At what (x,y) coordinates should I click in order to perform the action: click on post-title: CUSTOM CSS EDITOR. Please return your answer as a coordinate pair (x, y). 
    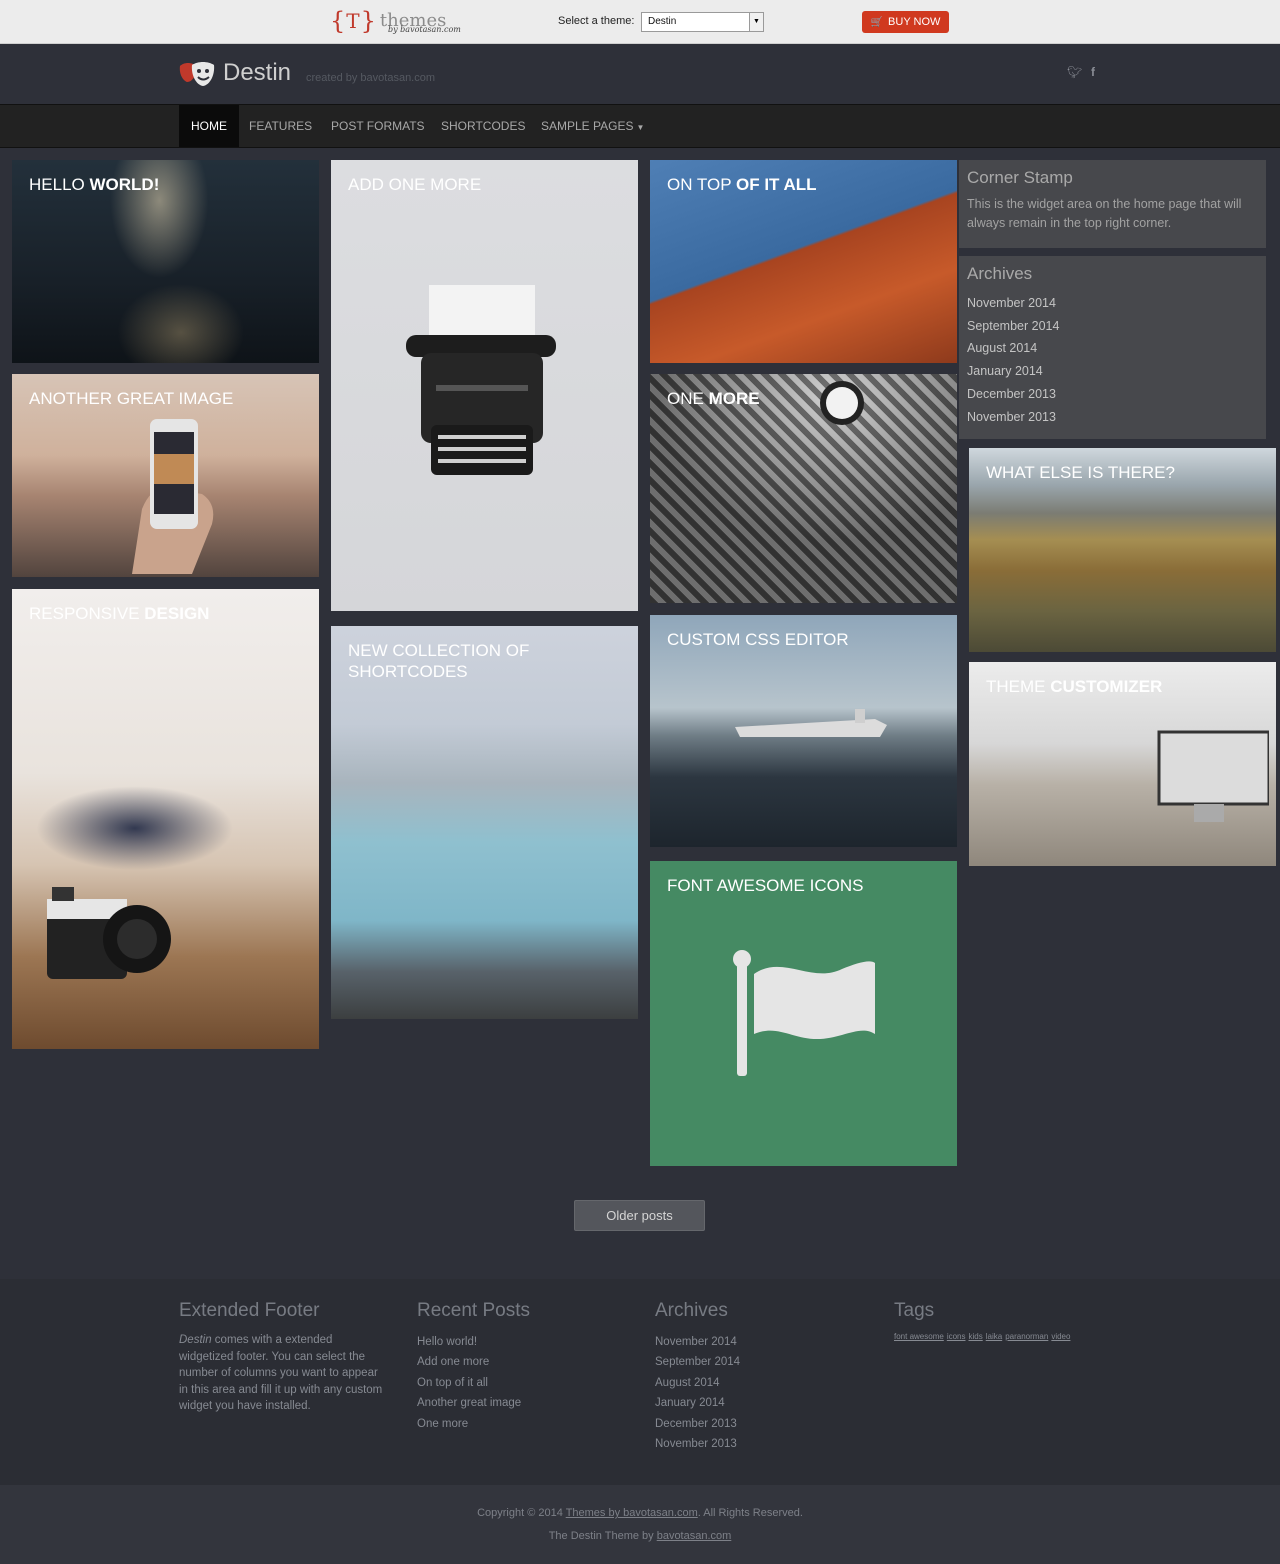
    Looking at the image, I should click on (804, 639).